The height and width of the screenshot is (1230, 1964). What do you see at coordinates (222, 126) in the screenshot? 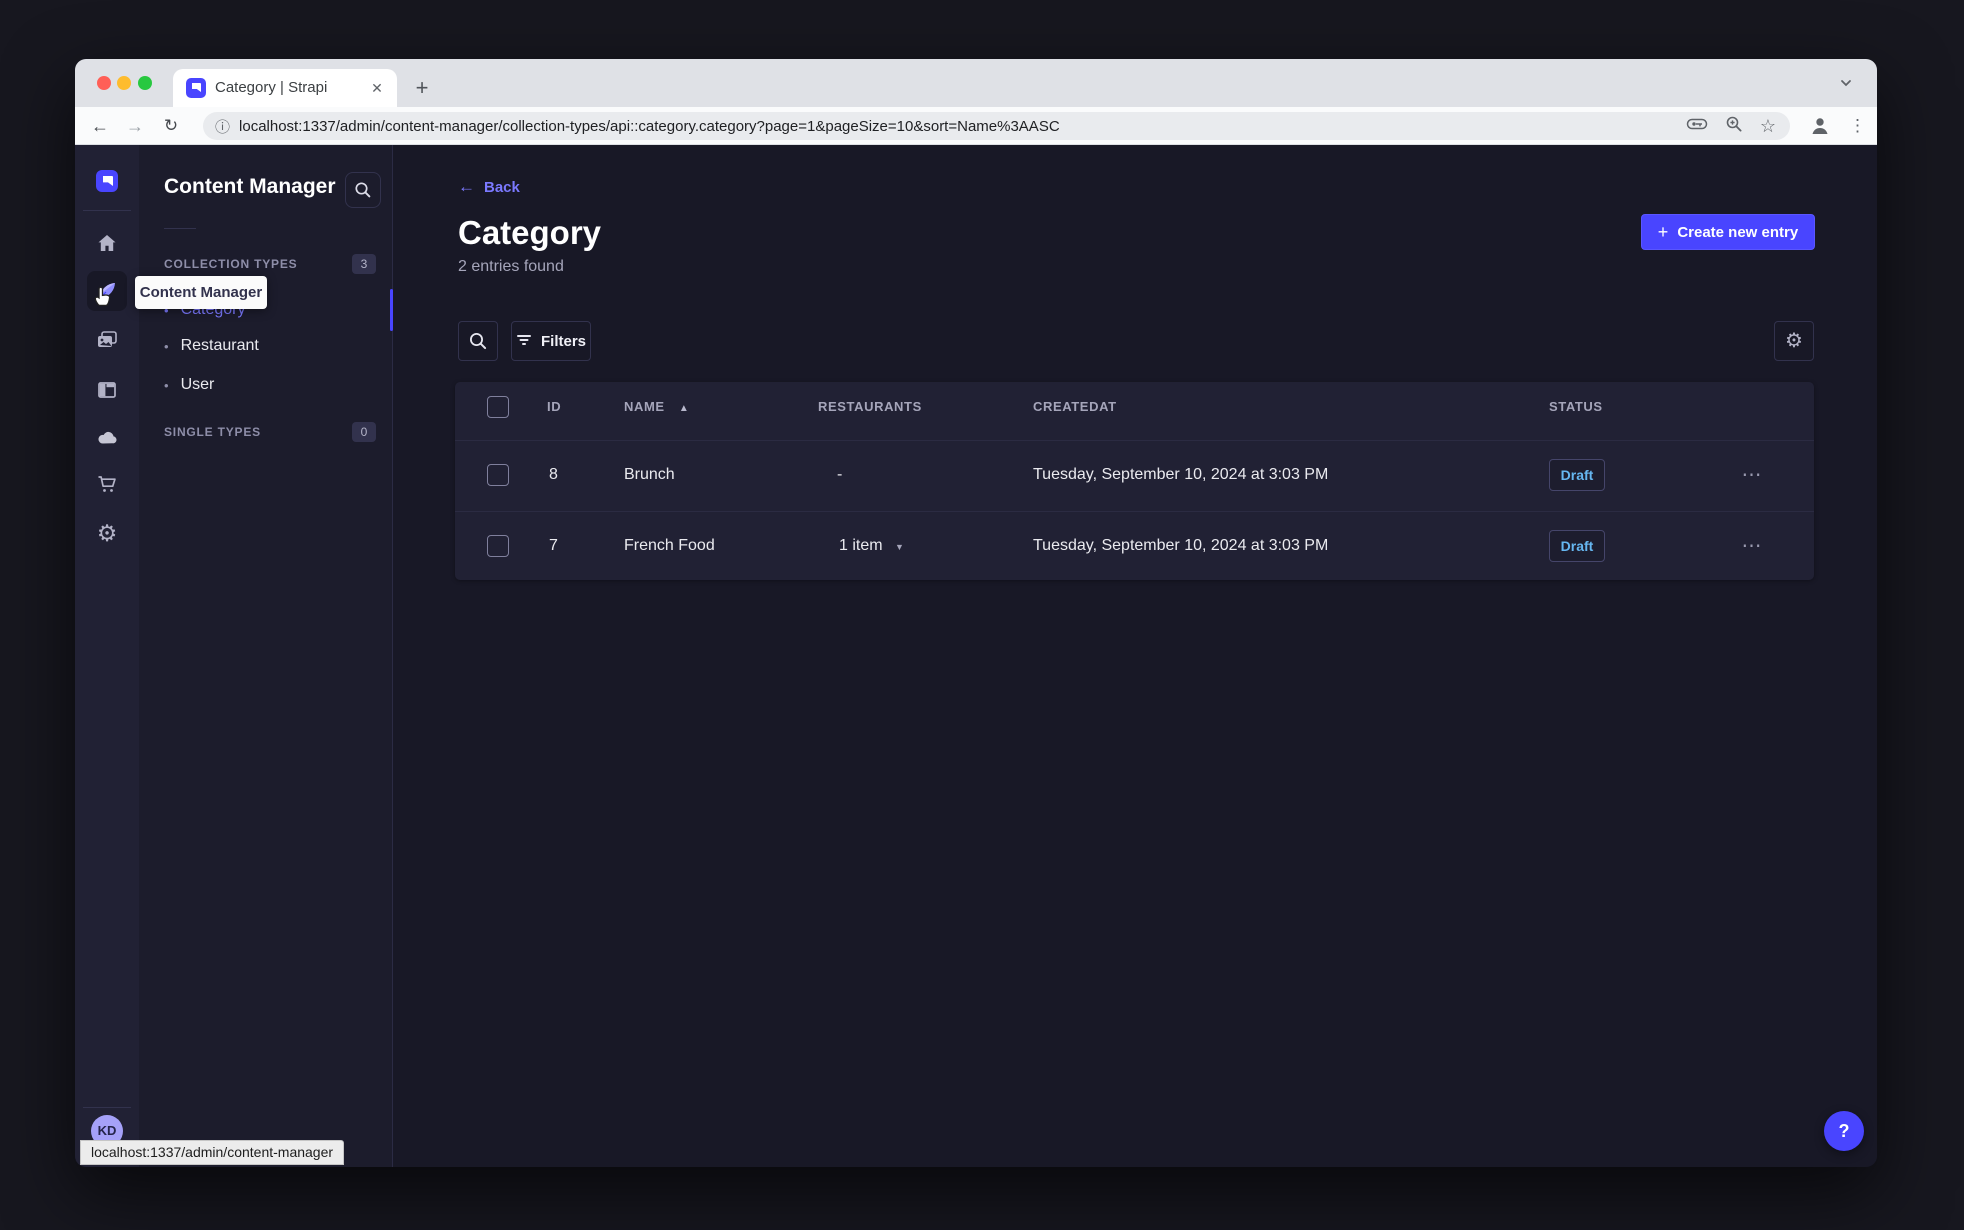
I see `site-info-icon: ⓘ` at bounding box center [222, 126].